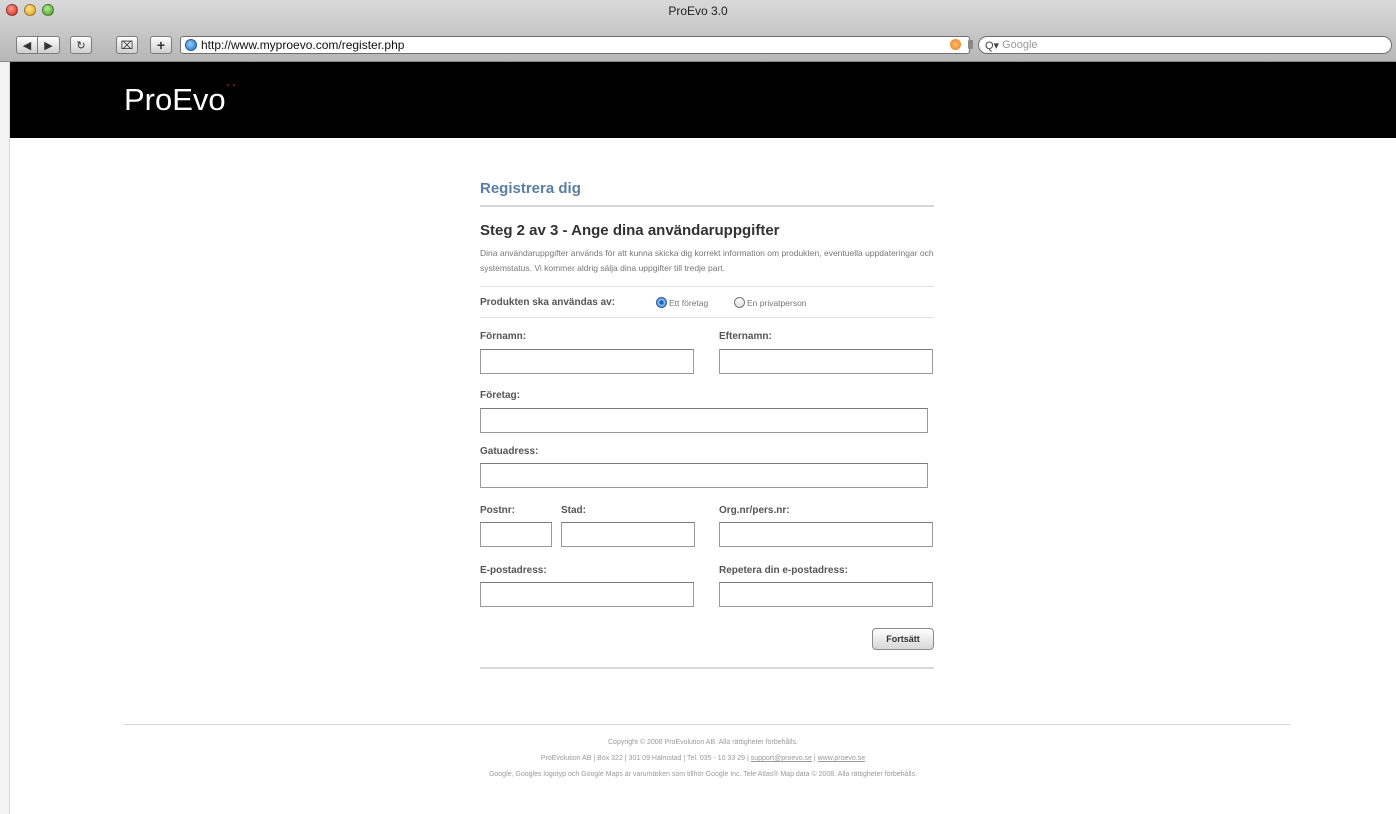 This screenshot has width=1396, height=814. Describe the element at coordinates (754, 510) in the screenshot. I see `org-nr-label: Org.nr/pers.nr:` at that location.